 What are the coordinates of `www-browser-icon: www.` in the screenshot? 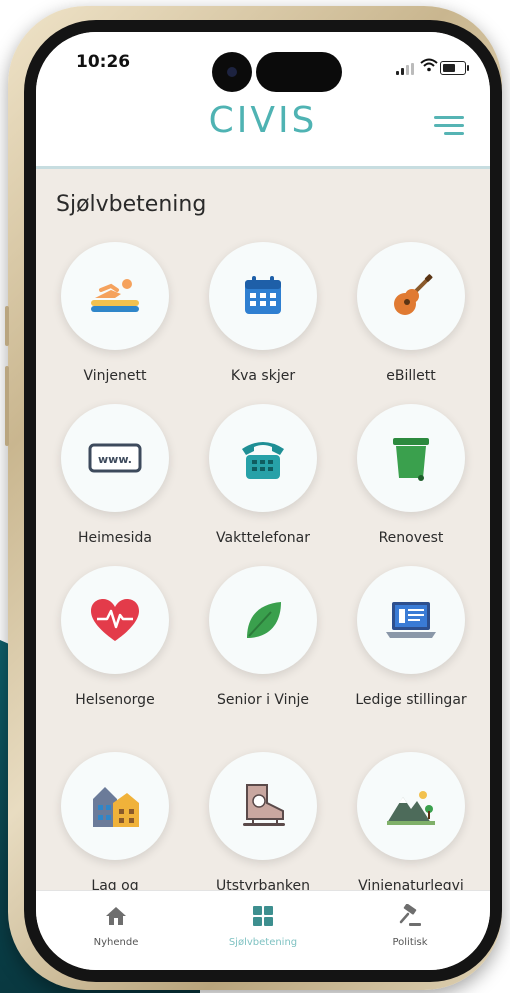 It's located at (115, 458).